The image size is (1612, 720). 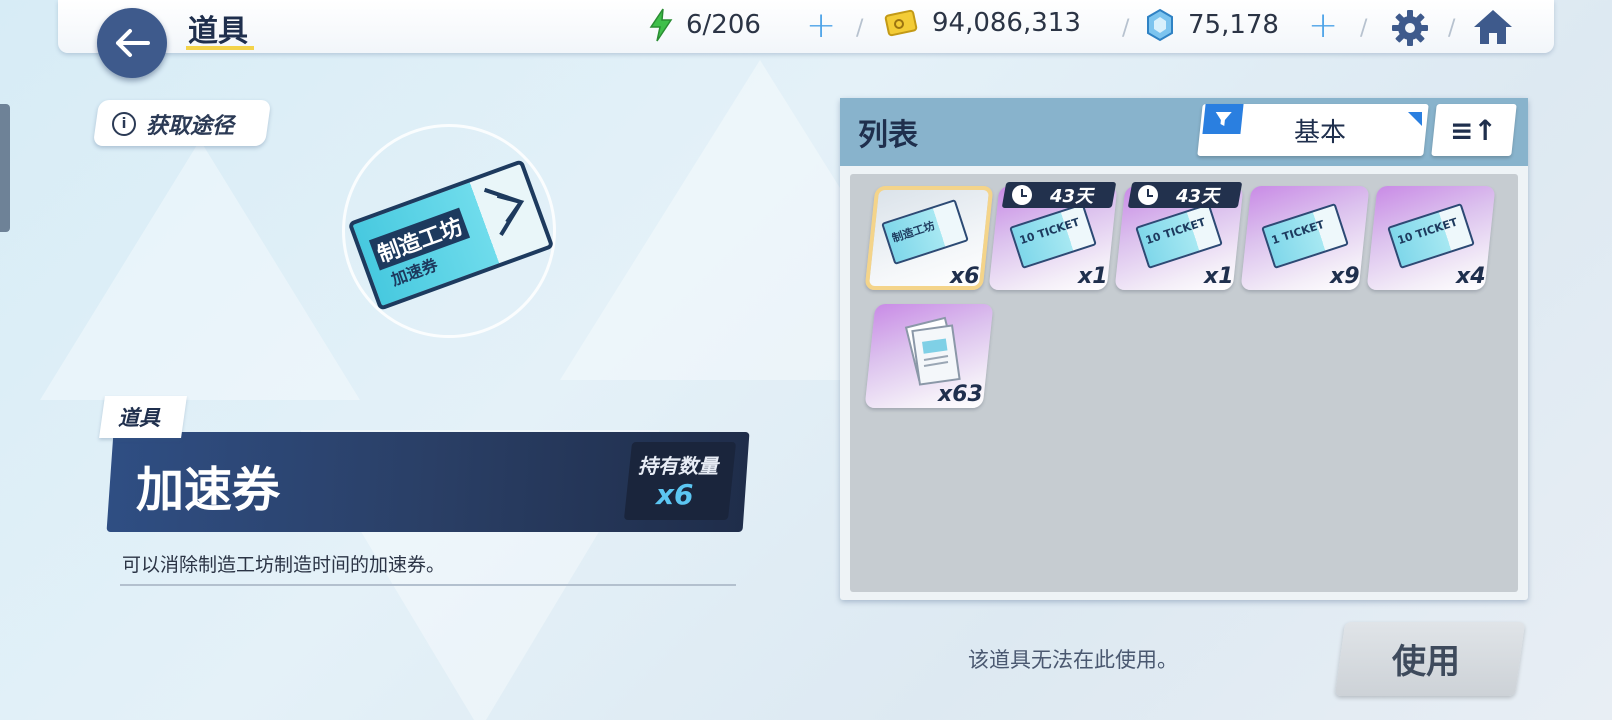 What do you see at coordinates (218, 31) in the screenshot?
I see `page-title: 道具` at bounding box center [218, 31].